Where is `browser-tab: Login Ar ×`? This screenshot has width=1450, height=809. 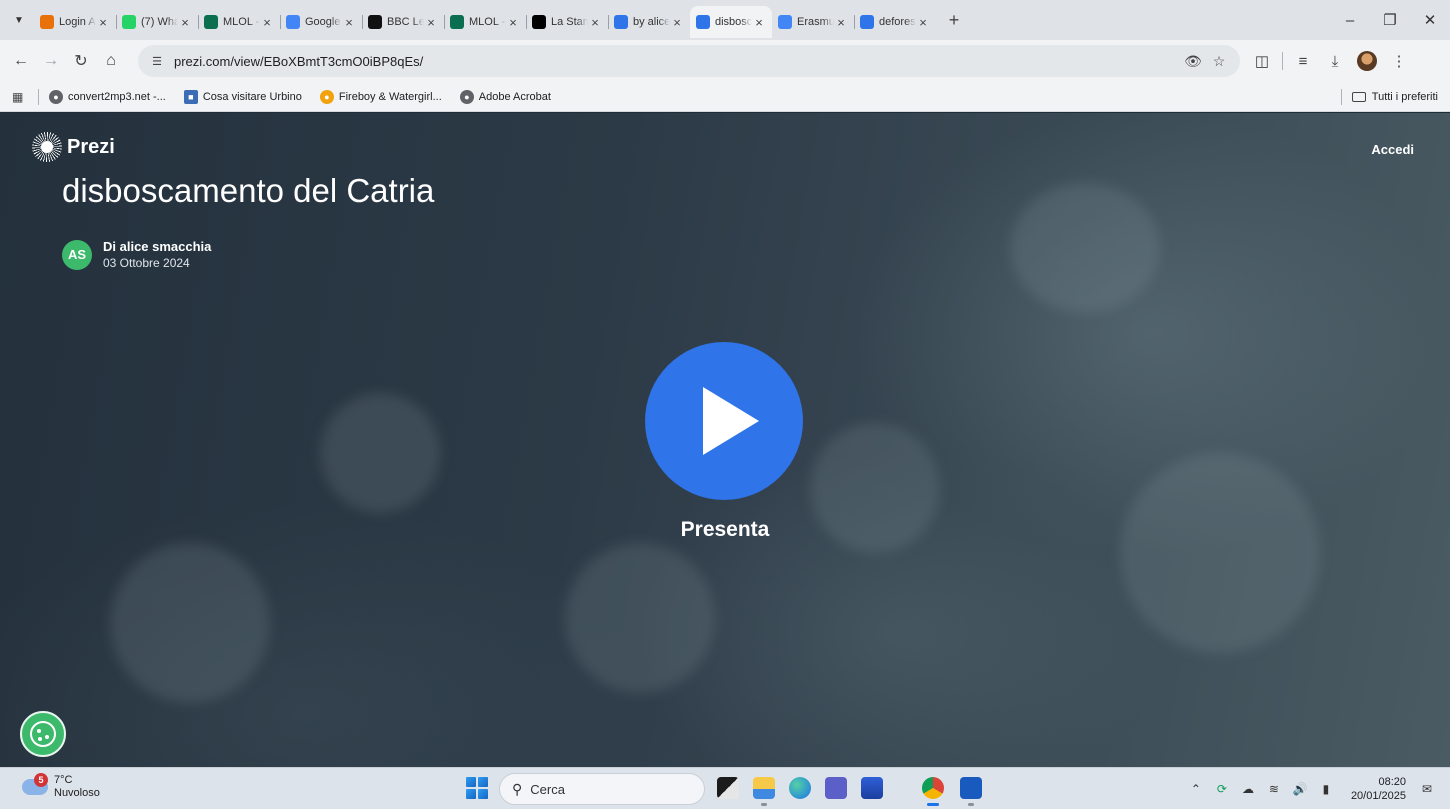
browser-tab: Login Ar × is located at coordinates (75, 22).